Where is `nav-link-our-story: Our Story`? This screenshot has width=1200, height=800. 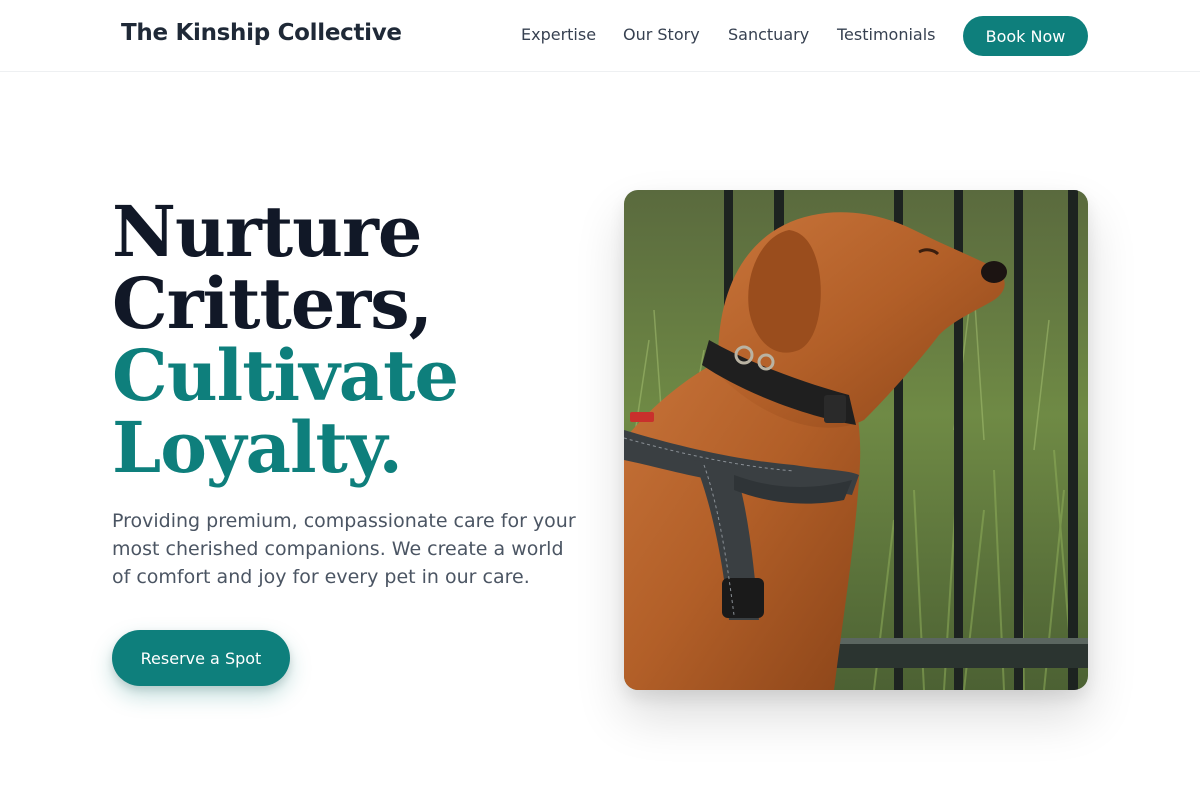
nav-link-our-story: Our Story is located at coordinates (661, 34).